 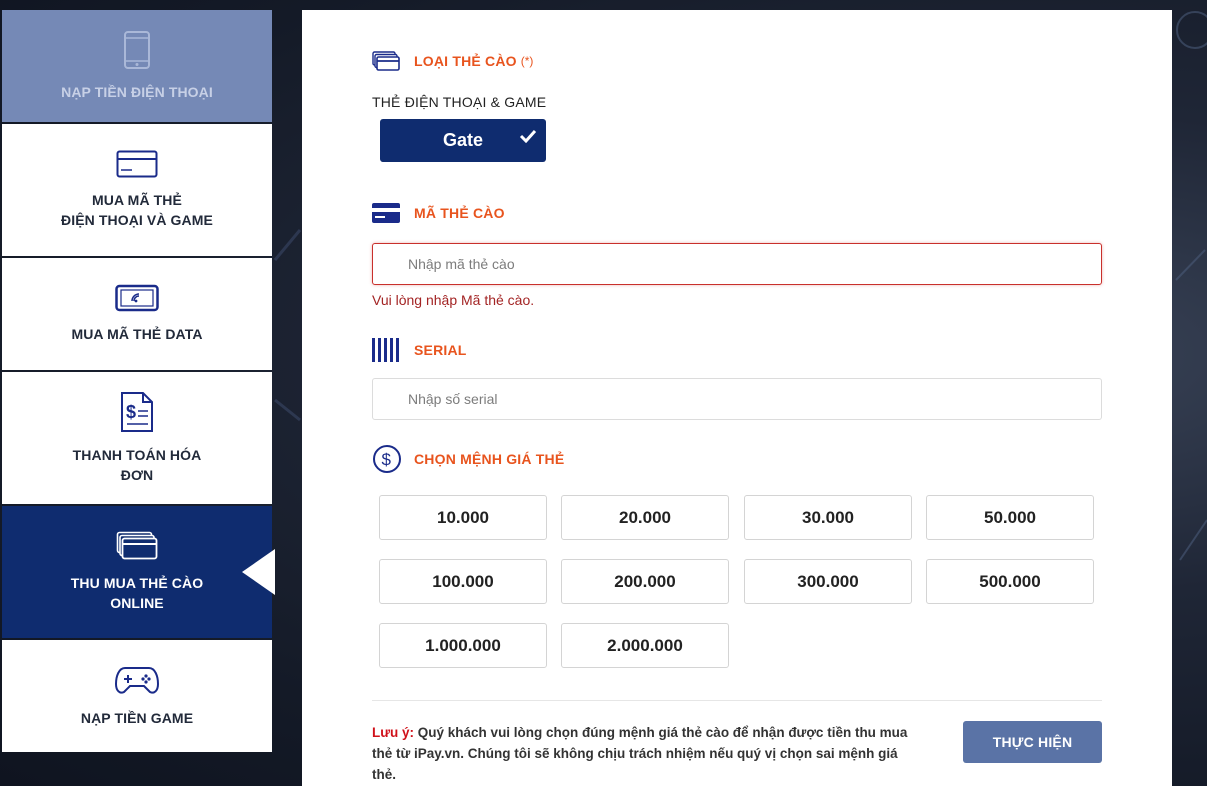 I want to click on sidebar-item-label: THU MUA THẺ CÀO ONLINE, so click(x=137, y=593).